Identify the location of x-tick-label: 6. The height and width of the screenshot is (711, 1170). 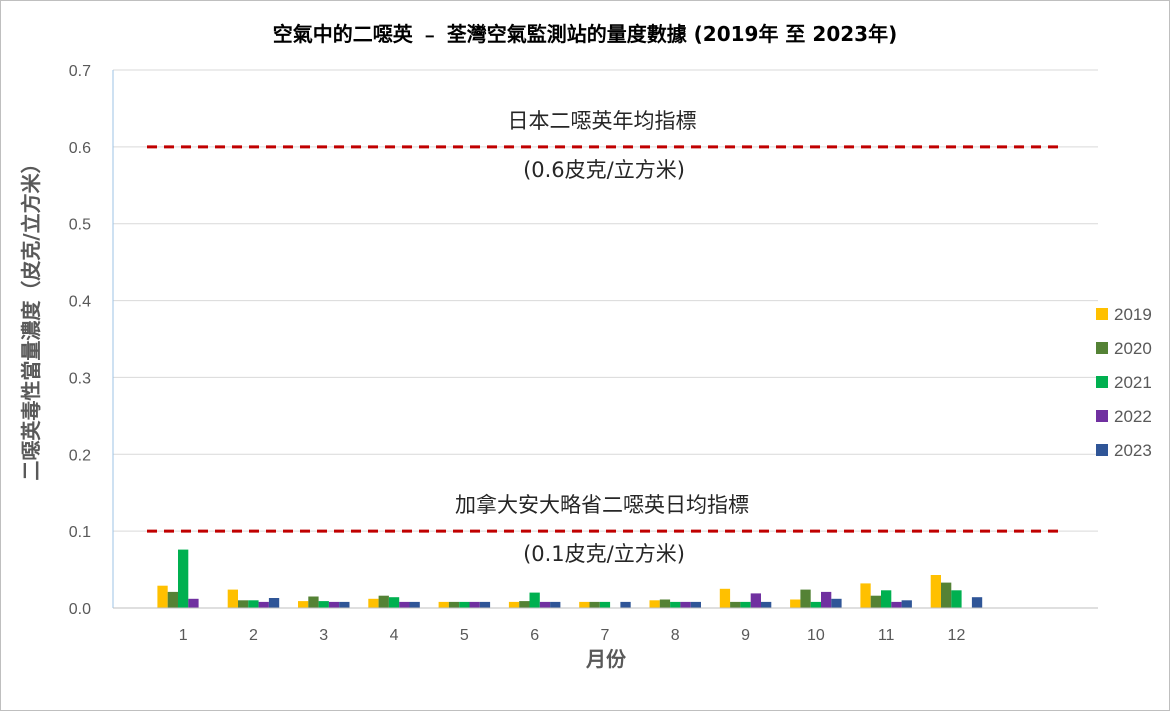
(534, 635).